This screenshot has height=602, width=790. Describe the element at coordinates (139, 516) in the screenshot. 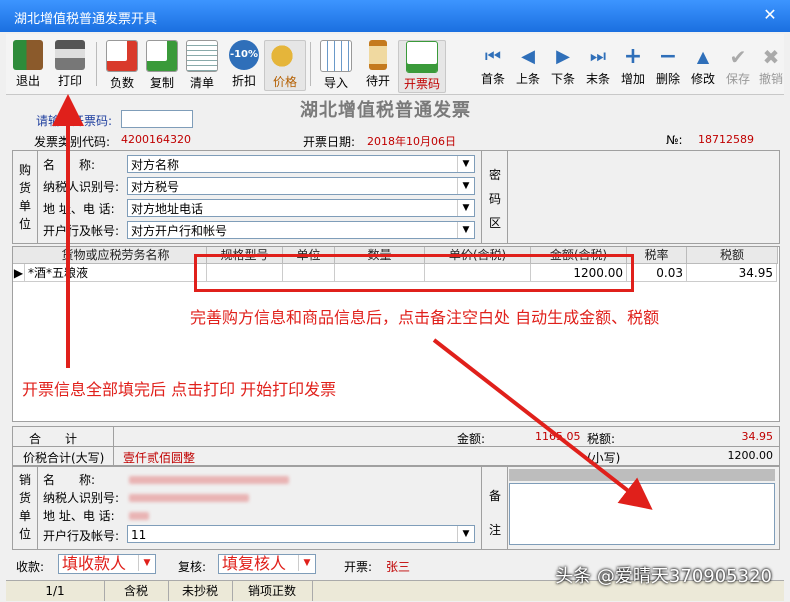

I see `seller-address-redacted` at that location.